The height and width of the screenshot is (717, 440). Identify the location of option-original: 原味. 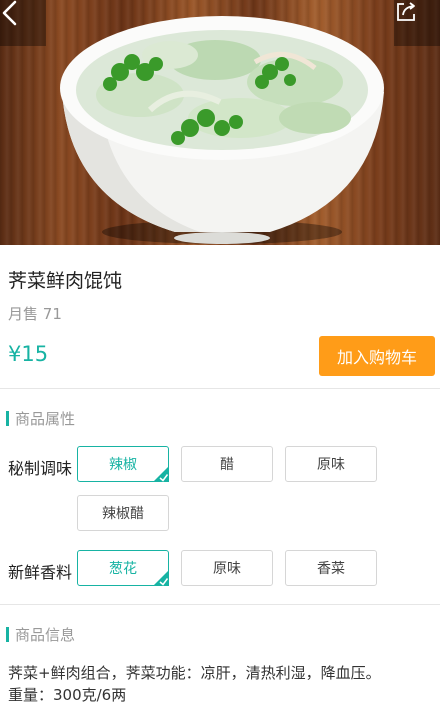
(331, 464).